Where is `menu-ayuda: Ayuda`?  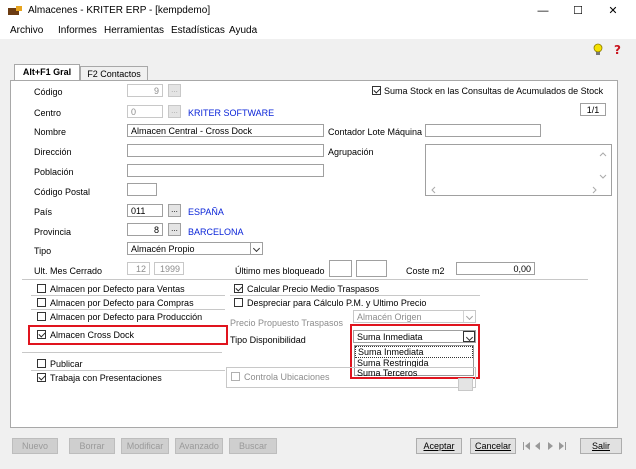 menu-ayuda: Ayuda is located at coordinates (243, 30).